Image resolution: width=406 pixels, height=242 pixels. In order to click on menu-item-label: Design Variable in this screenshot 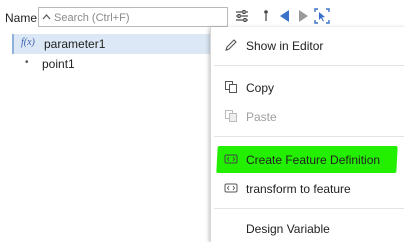, I will do `click(288, 229)`.